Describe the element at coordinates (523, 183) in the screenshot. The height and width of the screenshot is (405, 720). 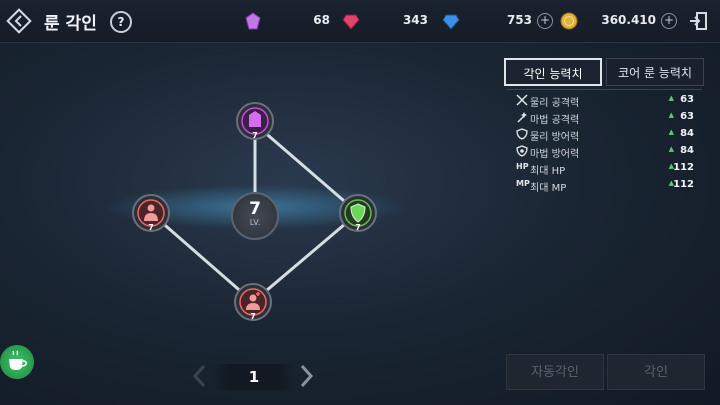
I see `mp-icon: MP` at that location.